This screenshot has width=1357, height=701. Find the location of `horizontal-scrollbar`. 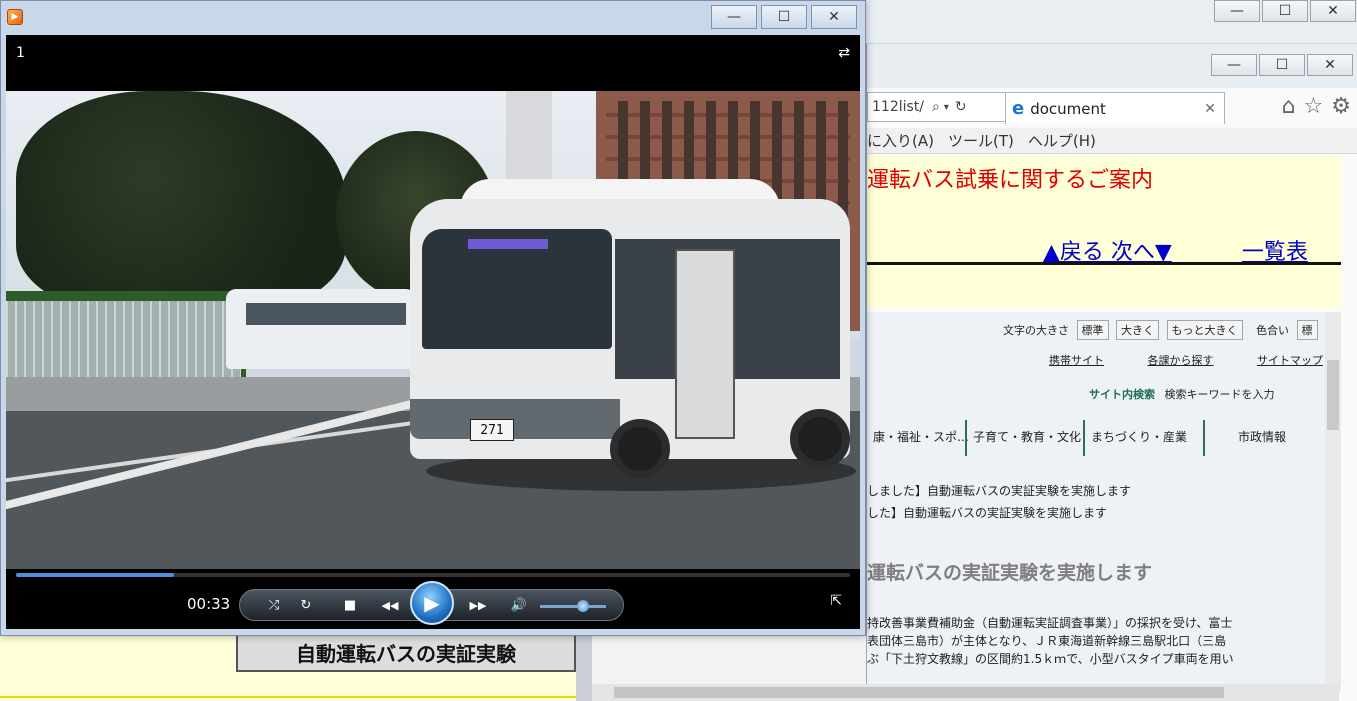

horizontal-scrollbar is located at coordinates (965, 692).